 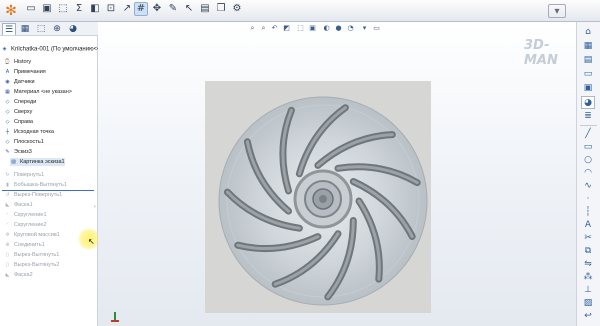 I want to click on tree-item-label: Повернуть1, so click(x=29, y=175).